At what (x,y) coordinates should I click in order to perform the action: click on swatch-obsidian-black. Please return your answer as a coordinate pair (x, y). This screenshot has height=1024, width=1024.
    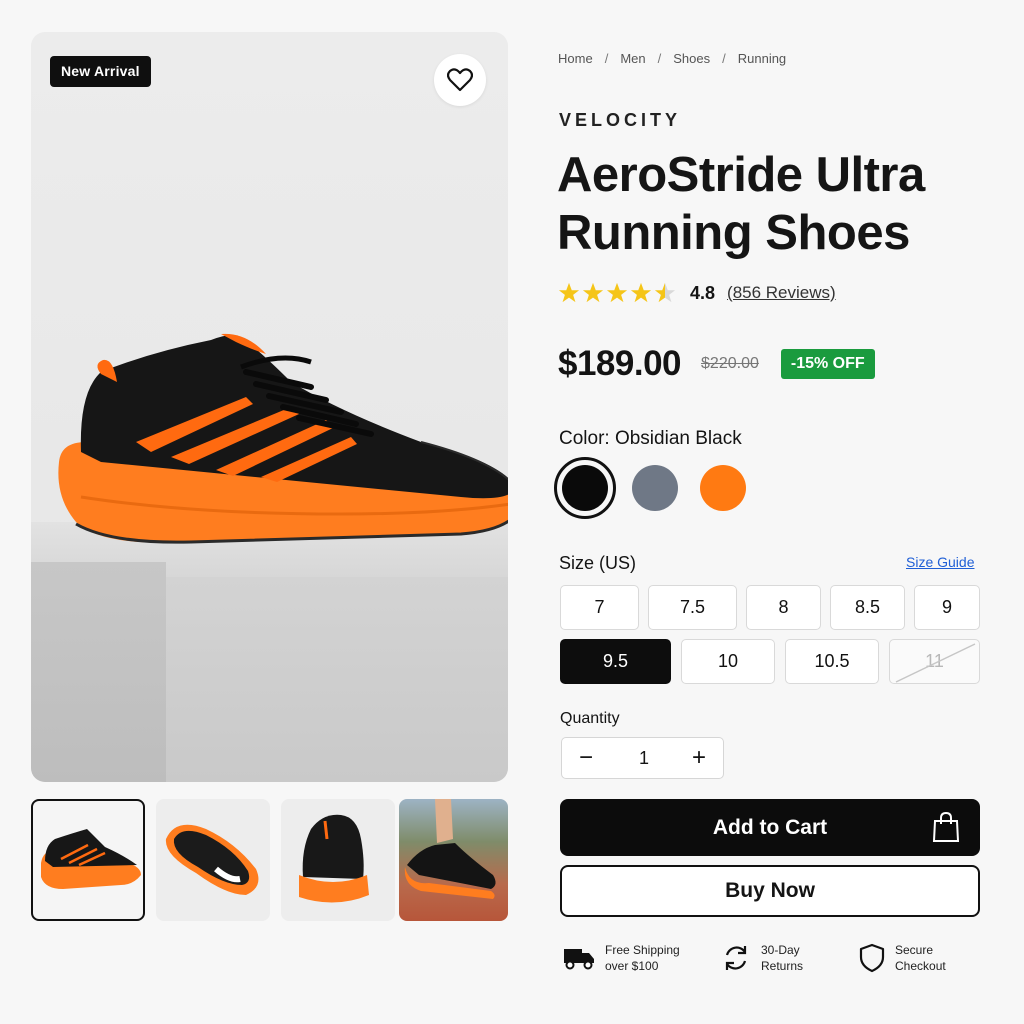
    Looking at the image, I should click on (585, 488).